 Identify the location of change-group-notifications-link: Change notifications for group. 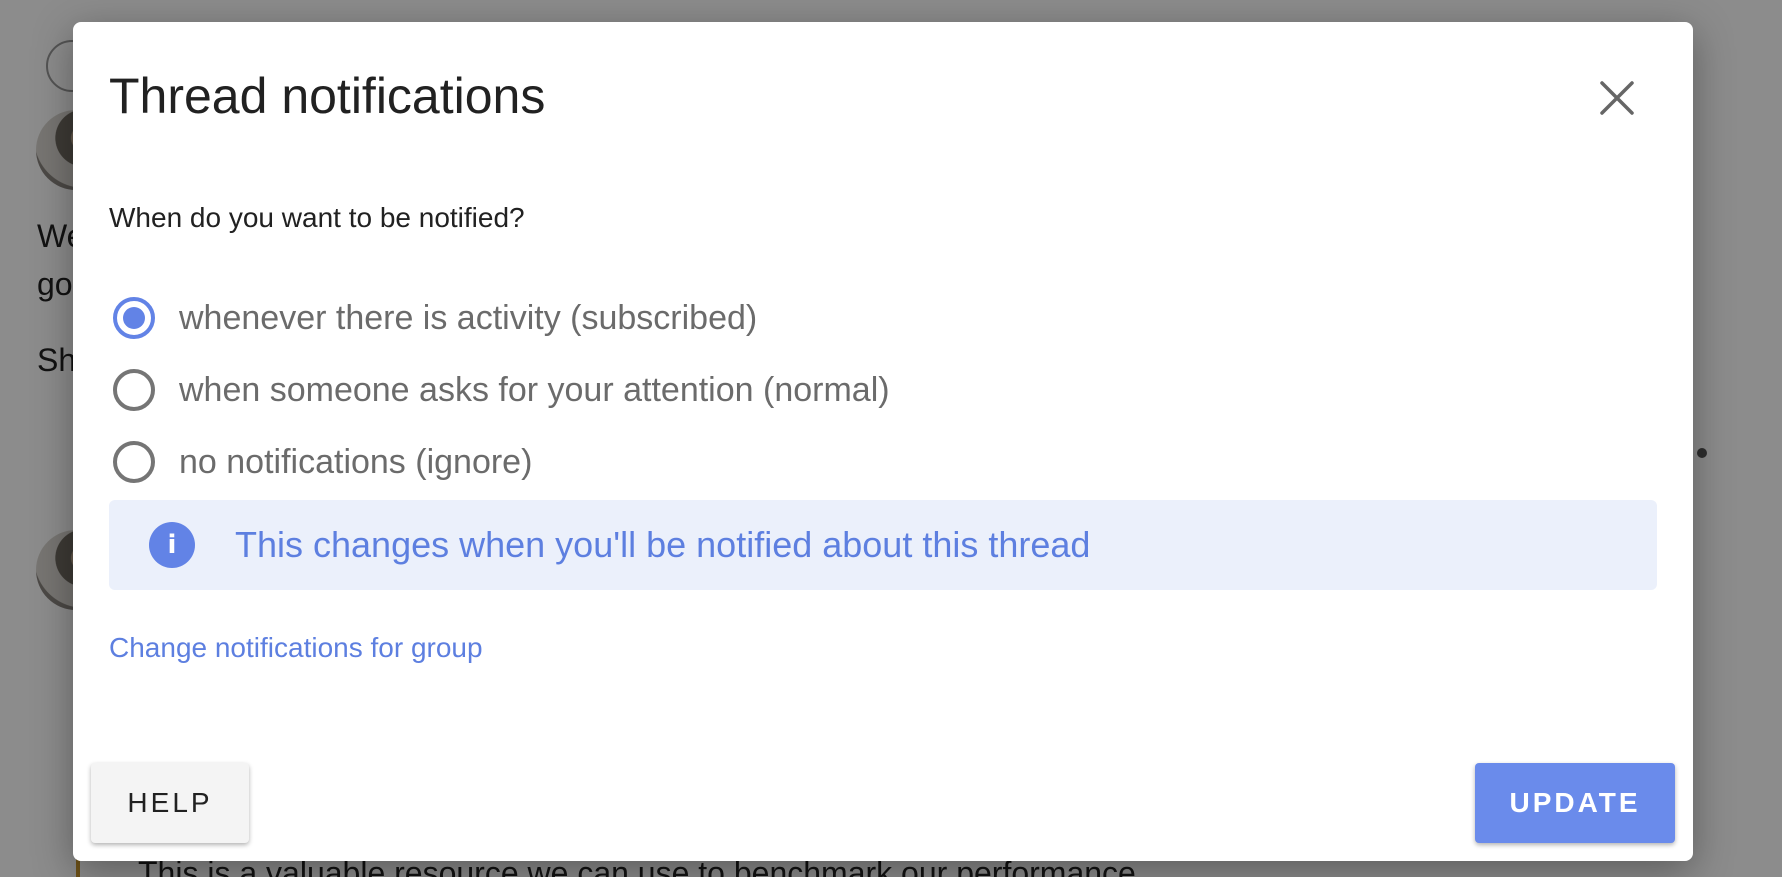
(296, 648).